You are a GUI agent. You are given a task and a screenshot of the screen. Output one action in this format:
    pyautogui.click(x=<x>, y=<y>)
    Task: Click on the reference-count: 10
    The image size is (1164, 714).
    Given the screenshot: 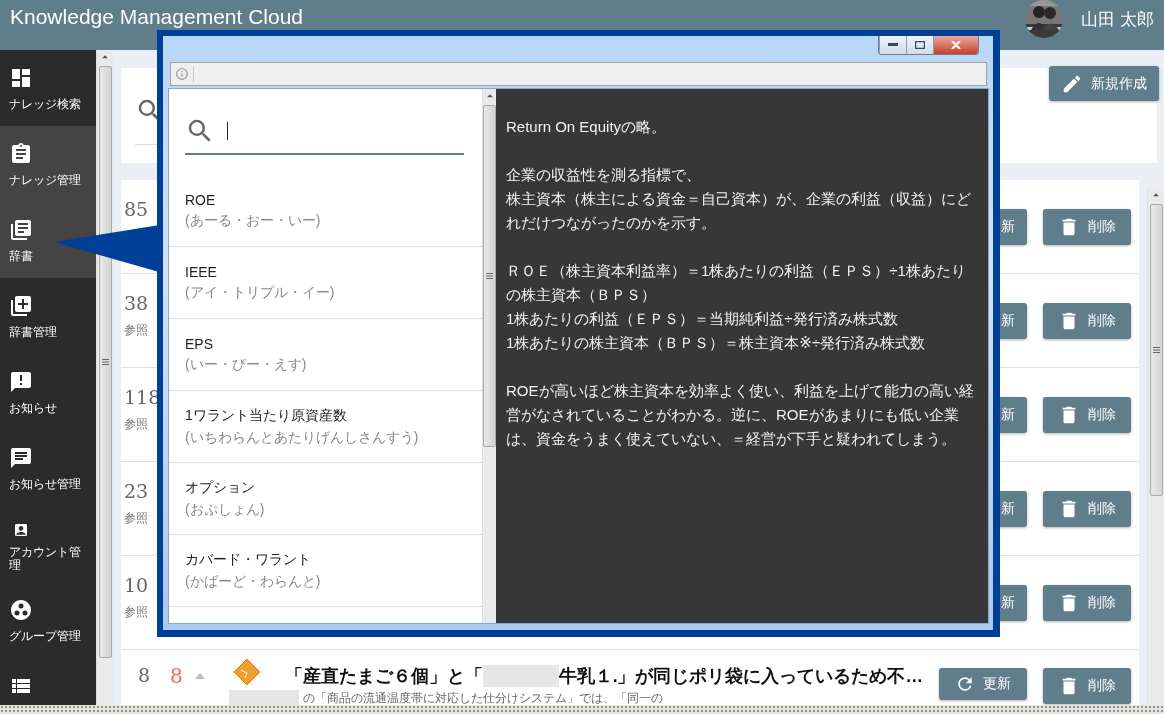 What is the action you would take?
    pyautogui.click(x=136, y=585)
    